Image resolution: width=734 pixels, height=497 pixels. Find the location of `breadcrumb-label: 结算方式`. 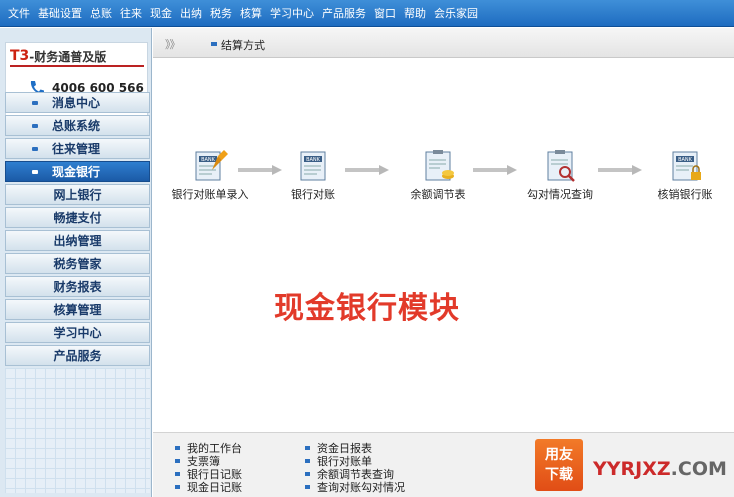

breadcrumb-label: 结算方式 is located at coordinates (243, 45).